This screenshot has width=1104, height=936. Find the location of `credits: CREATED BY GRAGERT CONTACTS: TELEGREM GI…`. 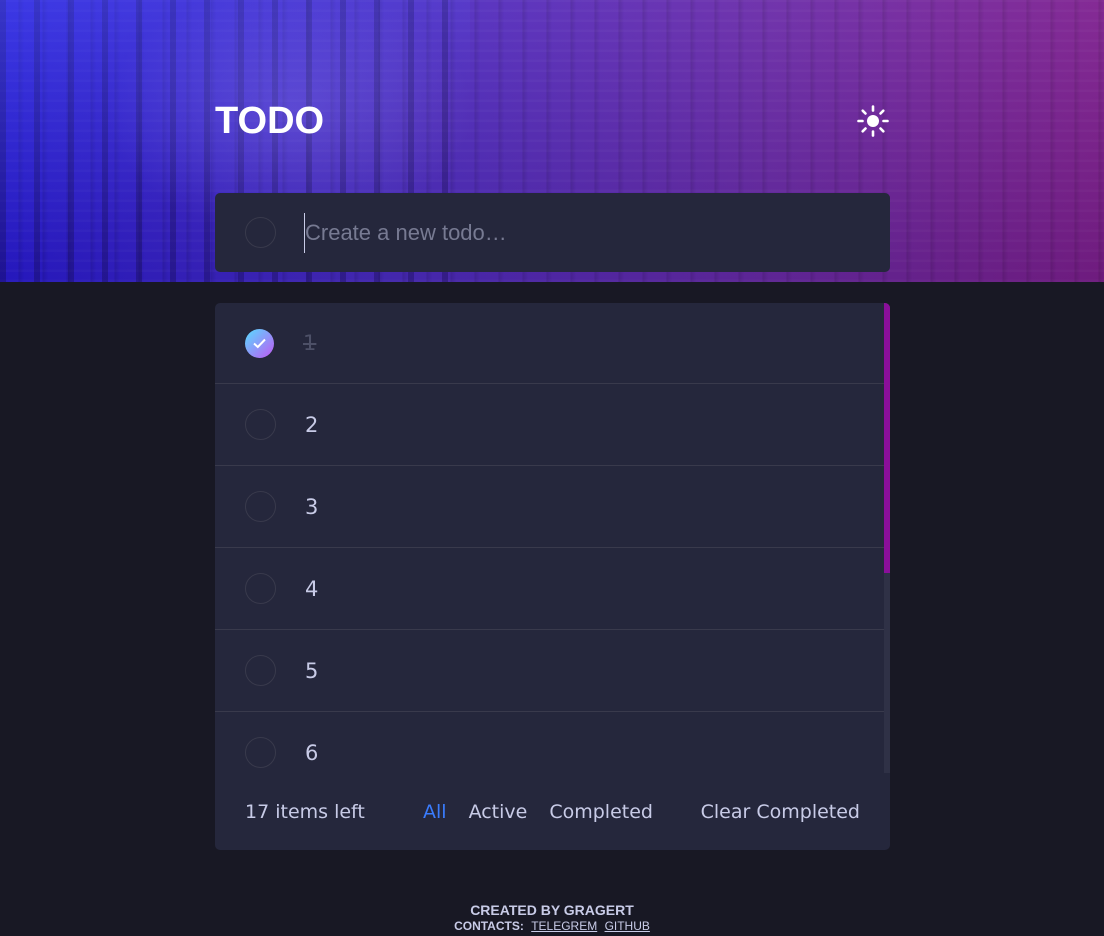

credits: CREATED BY GRAGERT CONTACTS: TELEGREM GI… is located at coordinates (552, 917).